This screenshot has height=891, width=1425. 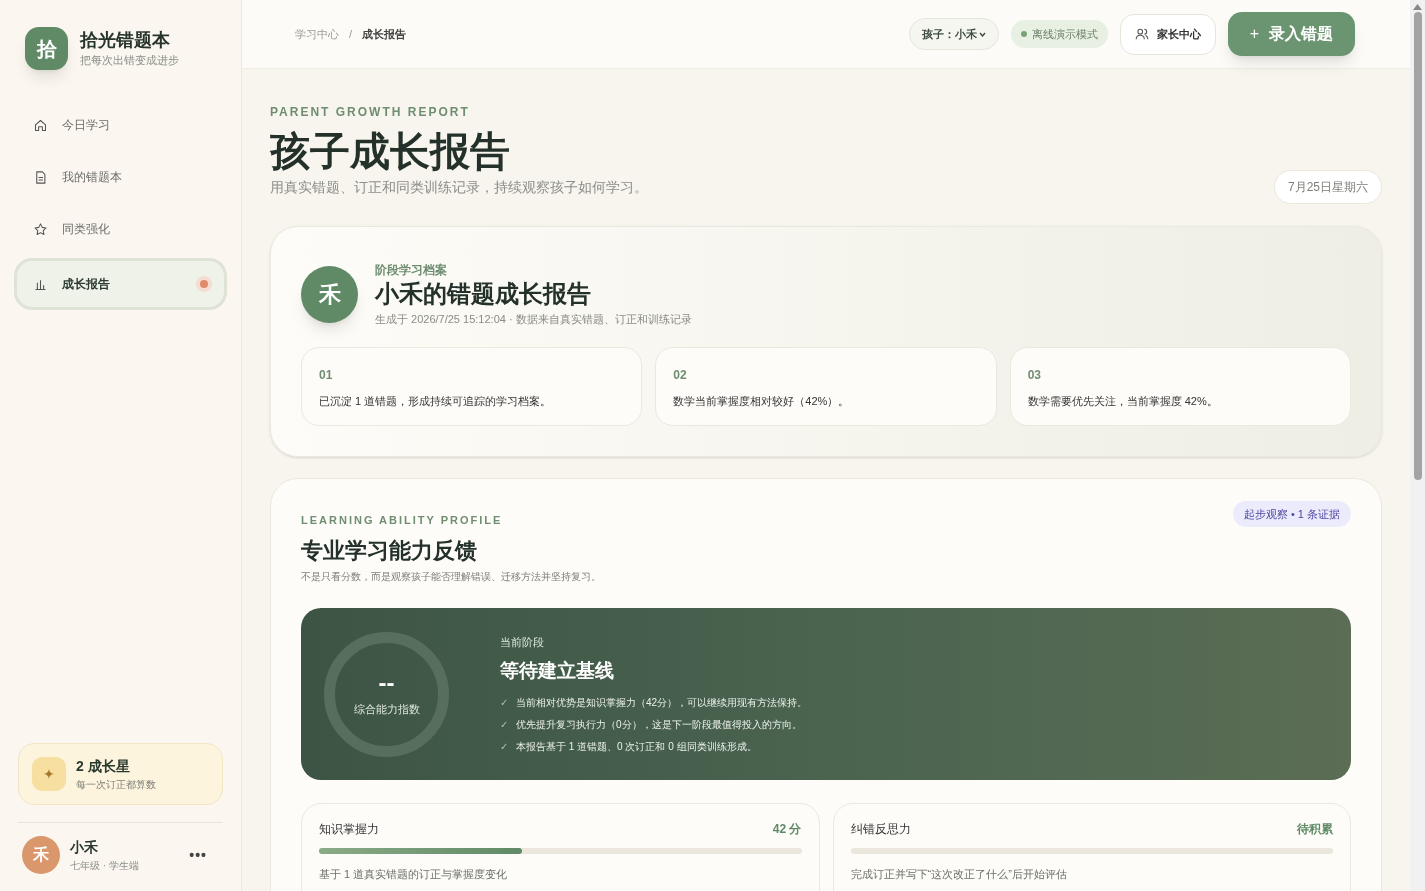 I want to click on finding-text: 数学需要优先关注，当前掌握度 42%。, so click(x=1123, y=401).